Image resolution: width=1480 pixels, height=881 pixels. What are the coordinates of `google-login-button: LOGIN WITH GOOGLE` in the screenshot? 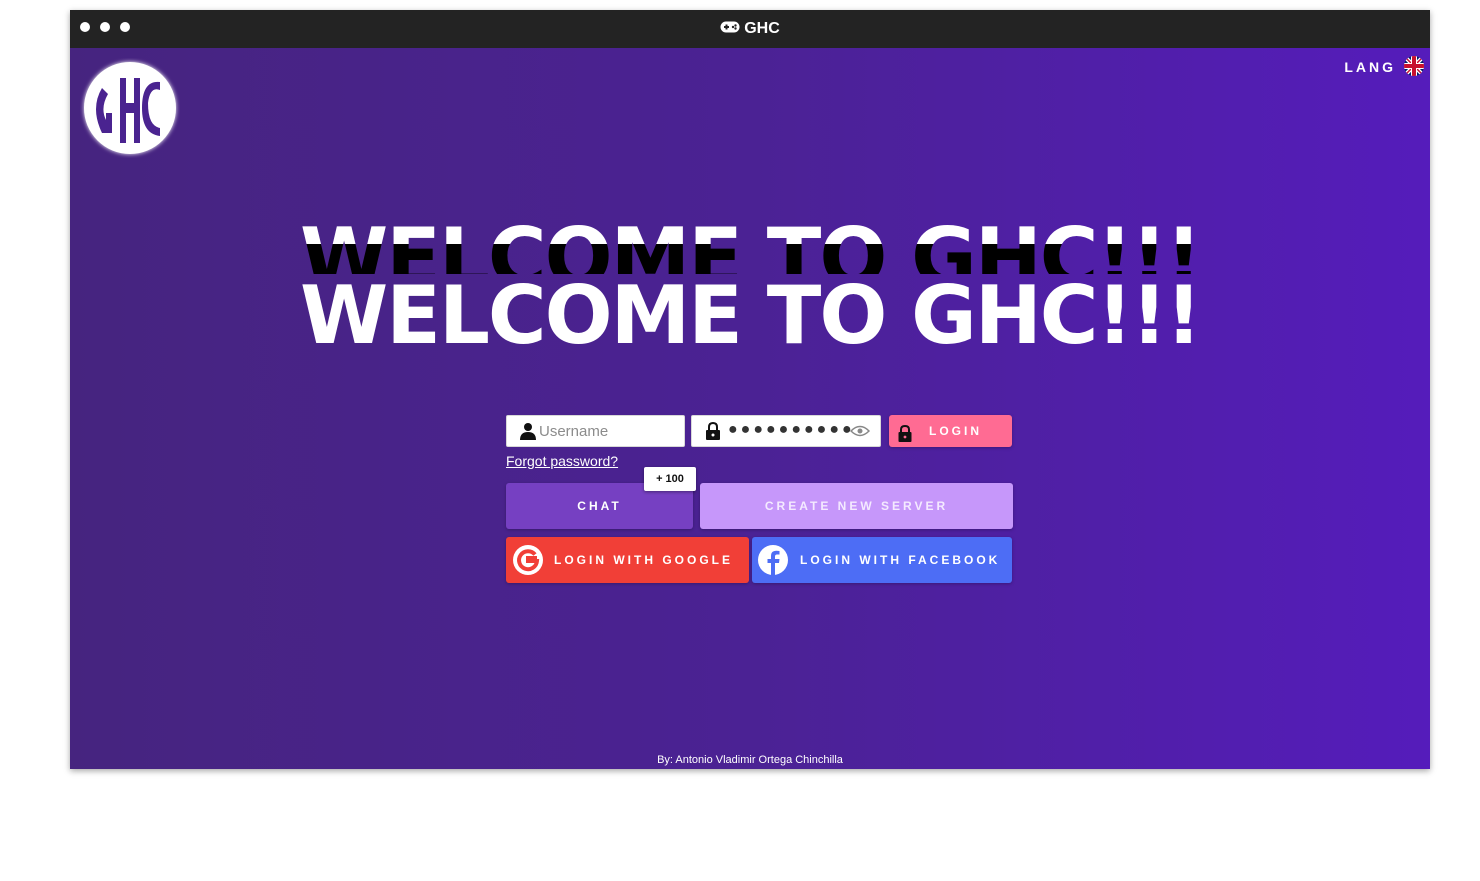 It's located at (627, 560).